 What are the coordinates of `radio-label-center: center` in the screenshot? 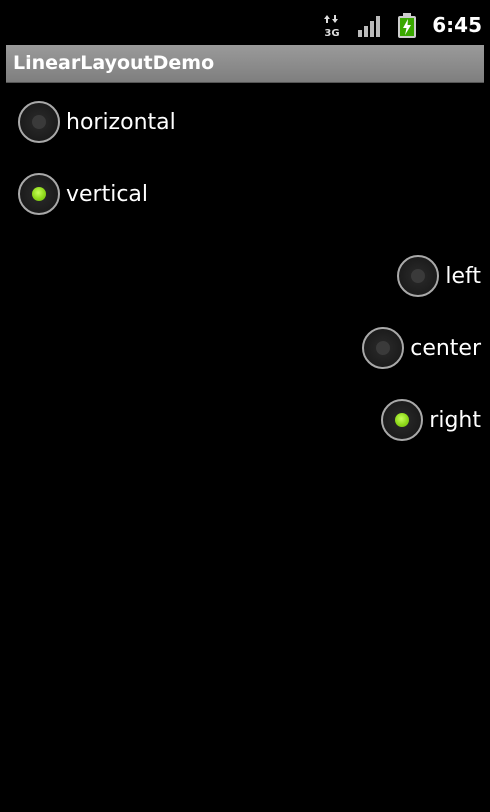 It's located at (445, 348).